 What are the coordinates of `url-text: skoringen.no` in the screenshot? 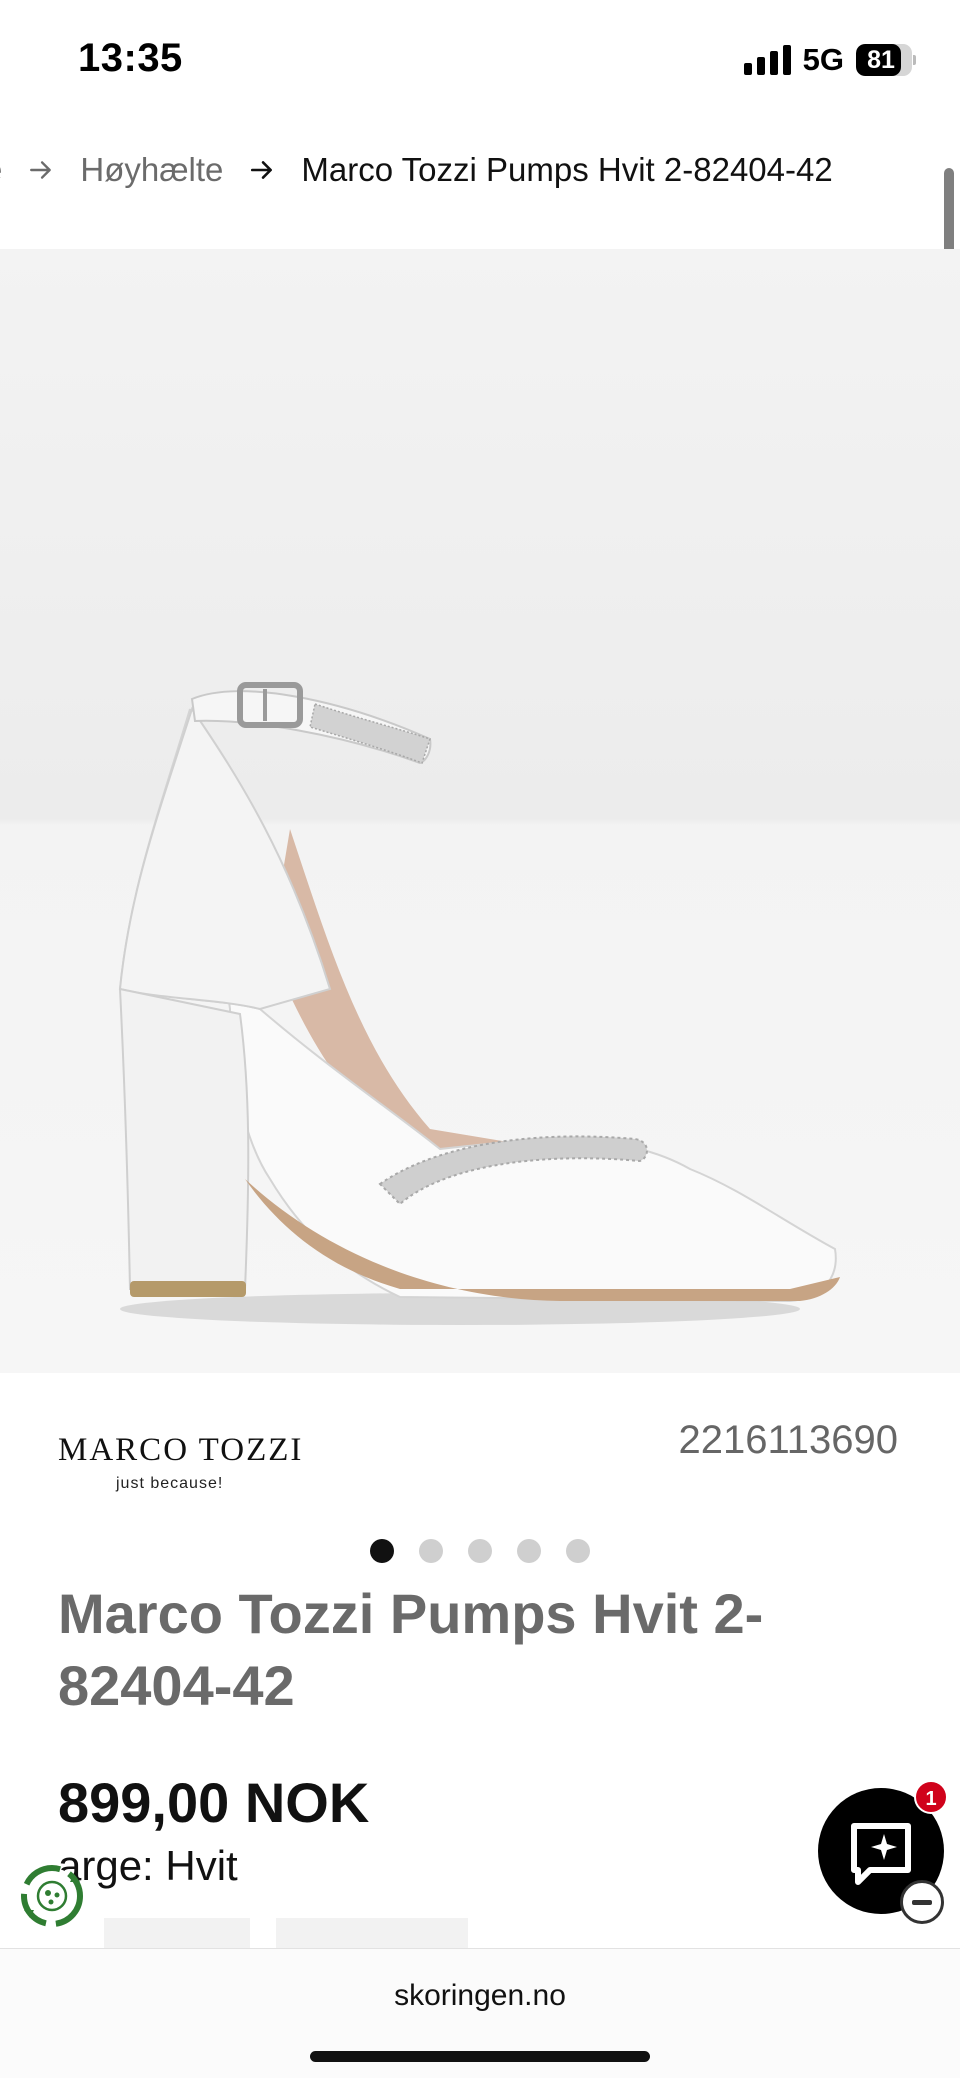 It's located at (480, 1996).